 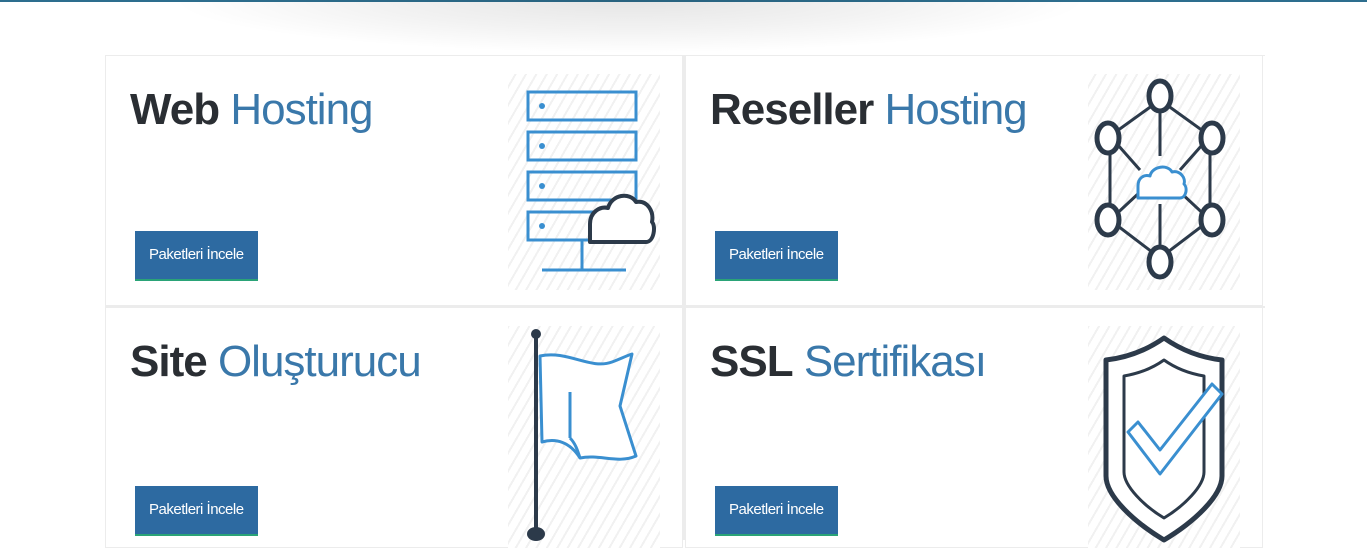 I want to click on card-title-bold: SSL, so click(x=752, y=361).